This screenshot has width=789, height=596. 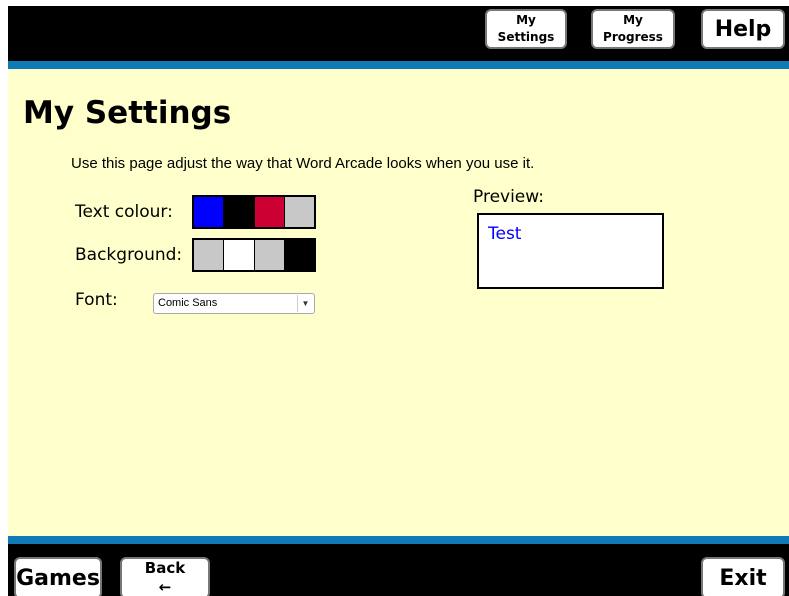 What do you see at coordinates (165, 587) in the screenshot?
I see `arrow-left-icon: ←` at bounding box center [165, 587].